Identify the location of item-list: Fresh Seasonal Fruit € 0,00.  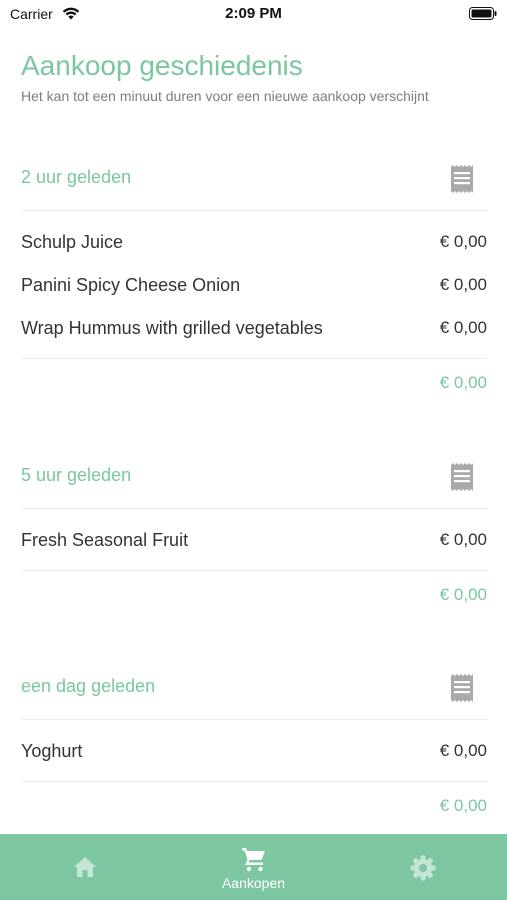
(254, 540).